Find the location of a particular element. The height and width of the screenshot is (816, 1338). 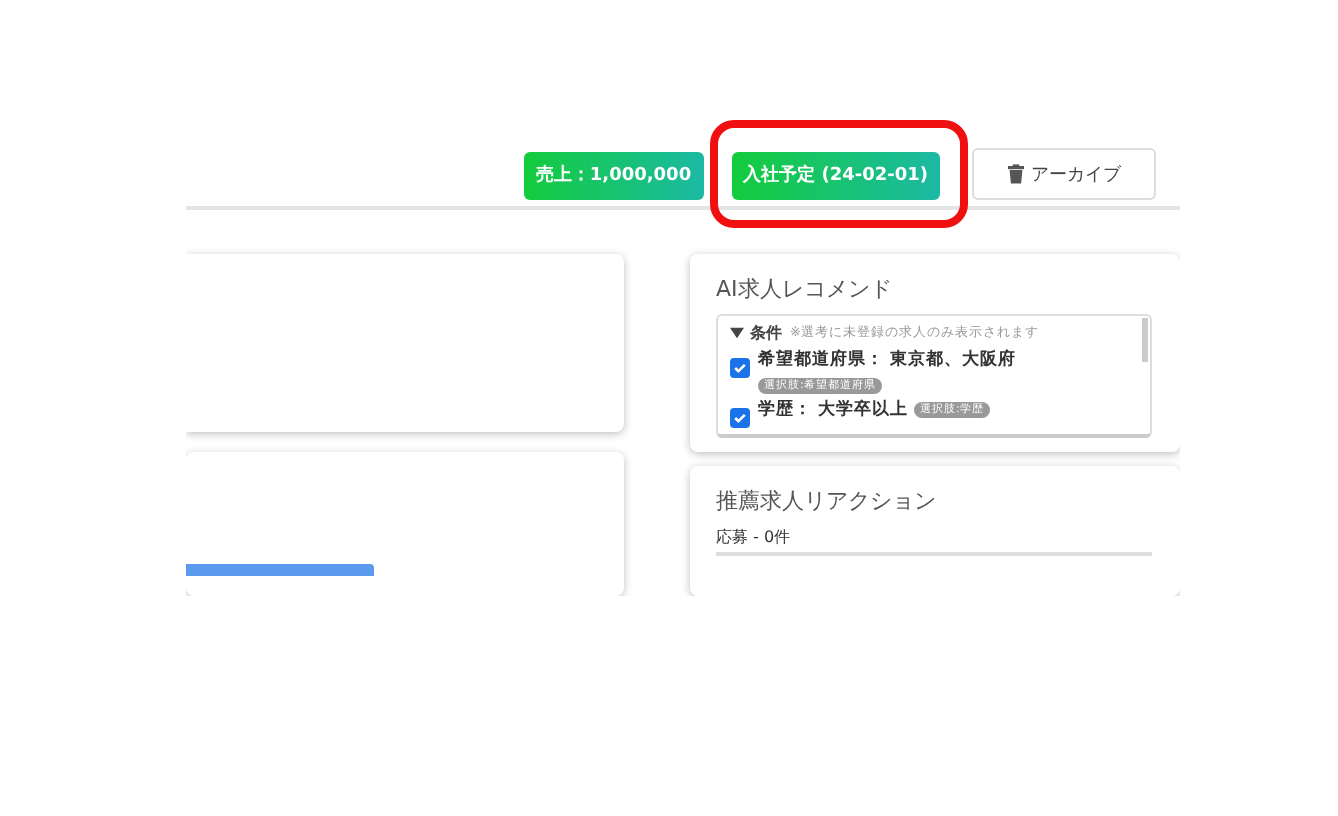

card-title: 推薦求人リアクション is located at coordinates (827, 500).